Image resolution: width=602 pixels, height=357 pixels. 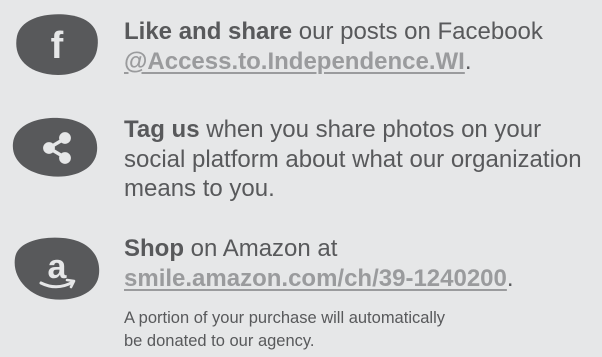 What do you see at coordinates (154, 248) in the screenshot?
I see `amazon-lead: Shop` at bounding box center [154, 248].